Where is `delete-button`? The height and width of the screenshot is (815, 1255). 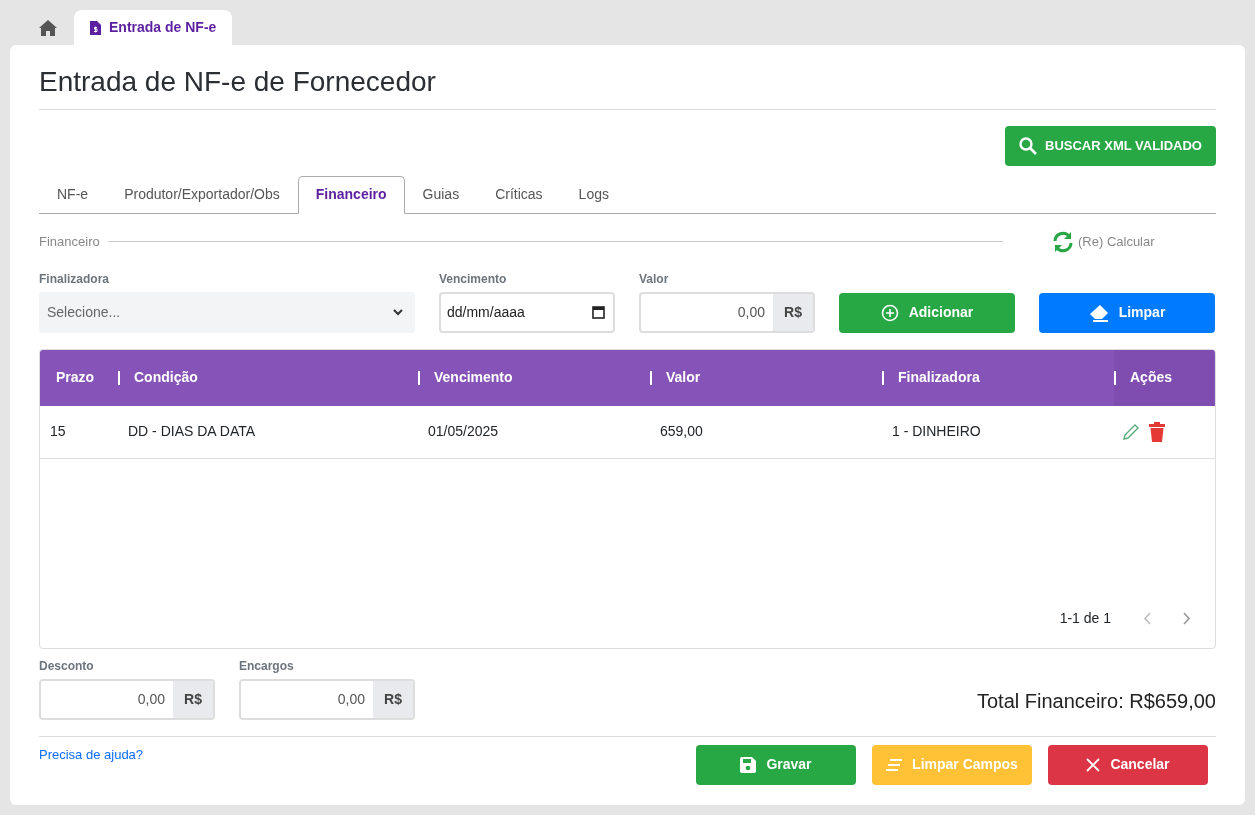 delete-button is located at coordinates (1157, 431).